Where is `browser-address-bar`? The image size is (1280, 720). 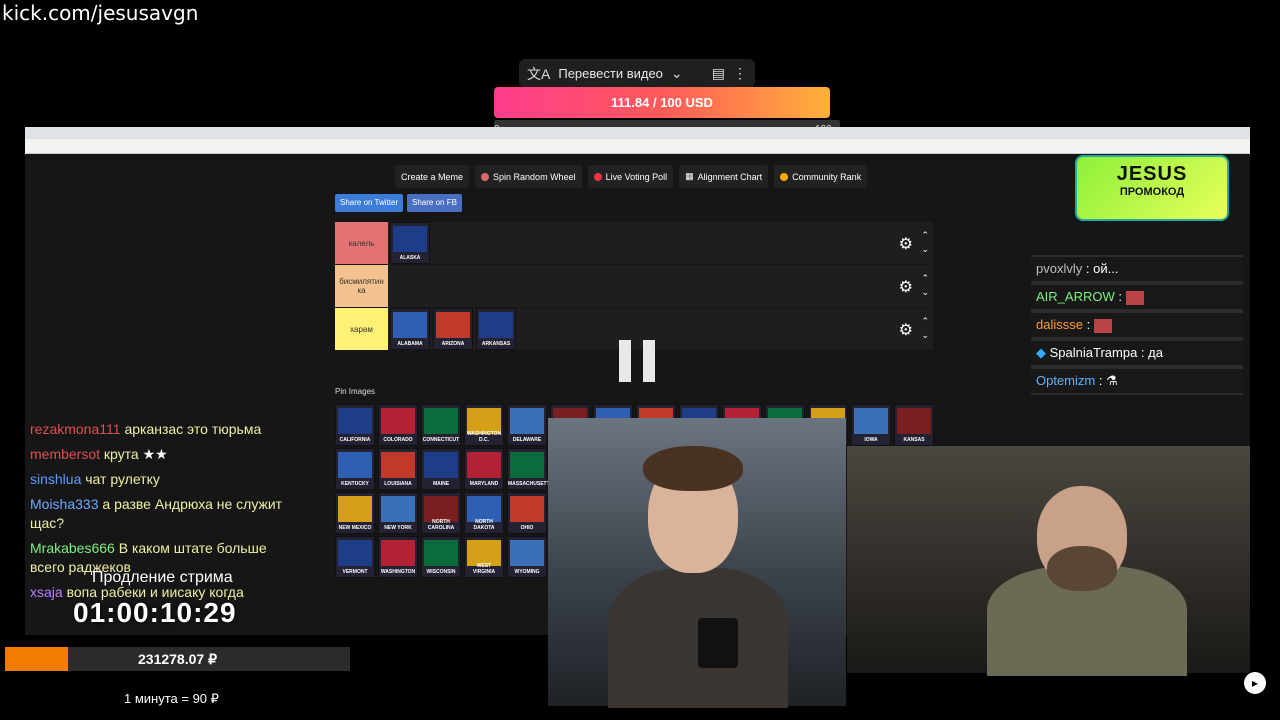
browser-address-bar is located at coordinates (637, 146).